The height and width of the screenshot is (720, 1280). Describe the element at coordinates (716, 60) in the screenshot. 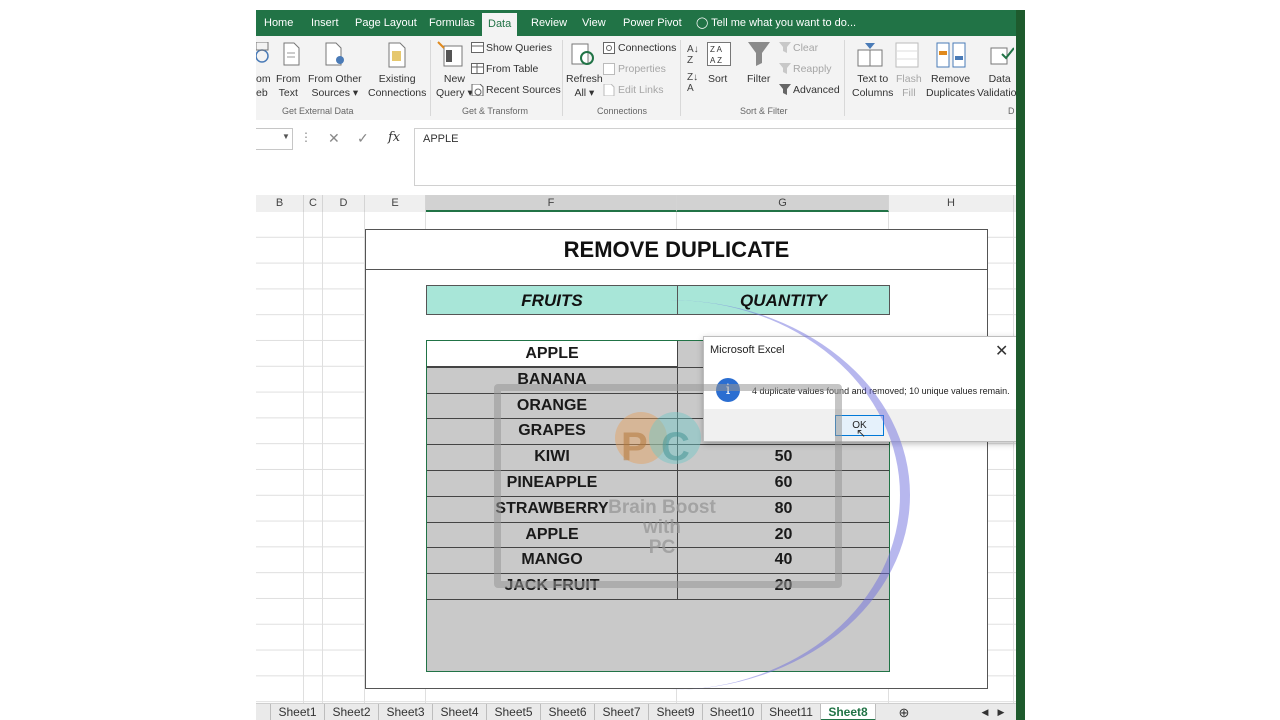

I see `svg-text: A Z` at that location.